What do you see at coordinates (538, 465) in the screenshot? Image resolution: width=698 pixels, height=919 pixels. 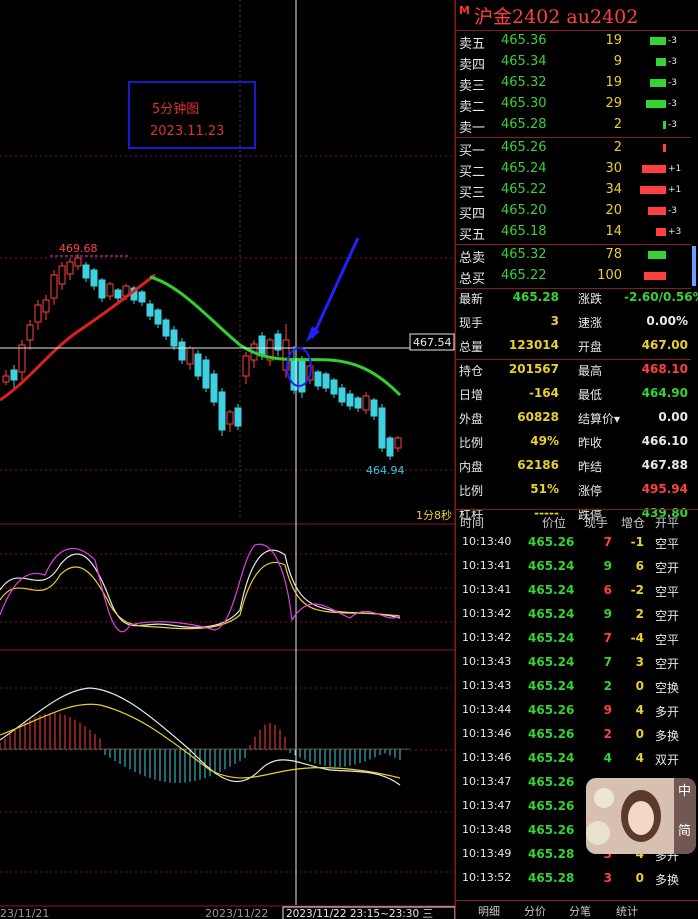 I see `quote-value: 62186` at bounding box center [538, 465].